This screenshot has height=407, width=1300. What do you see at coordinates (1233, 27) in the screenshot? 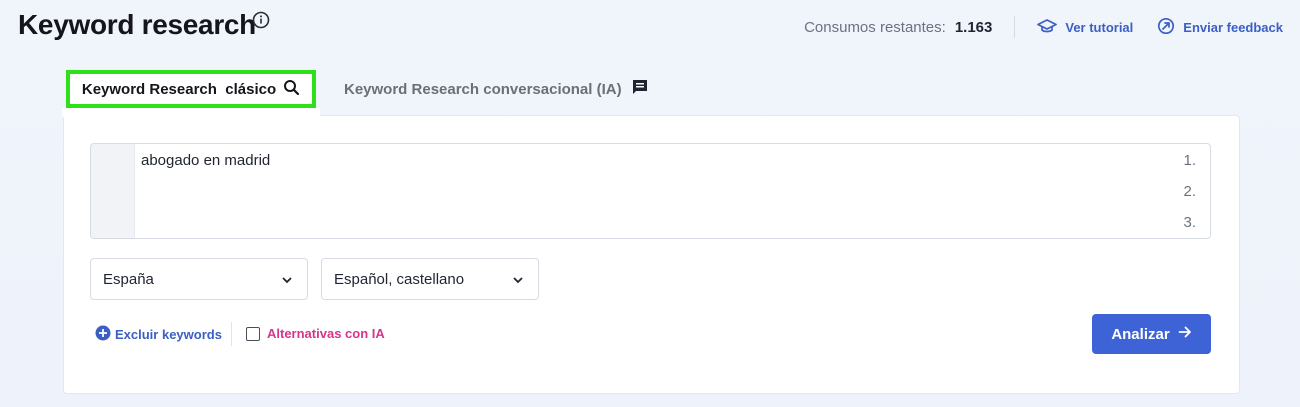
I see `feedback-label: Enviar feedback` at bounding box center [1233, 27].